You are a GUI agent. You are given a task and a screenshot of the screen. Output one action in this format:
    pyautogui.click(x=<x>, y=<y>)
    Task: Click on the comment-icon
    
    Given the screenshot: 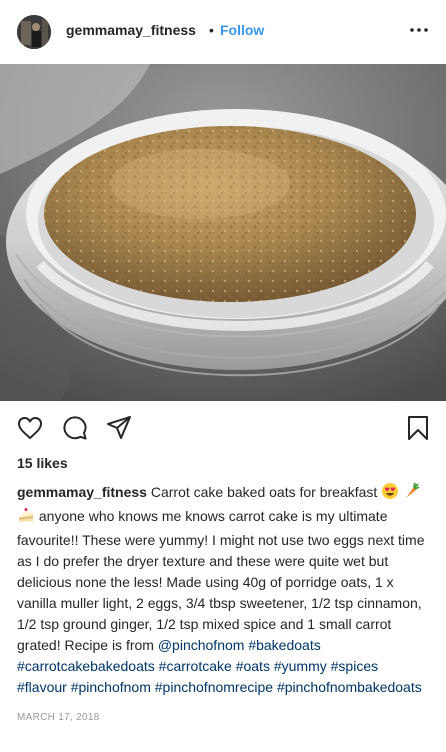 What is the action you would take?
    pyautogui.click(x=75, y=430)
    